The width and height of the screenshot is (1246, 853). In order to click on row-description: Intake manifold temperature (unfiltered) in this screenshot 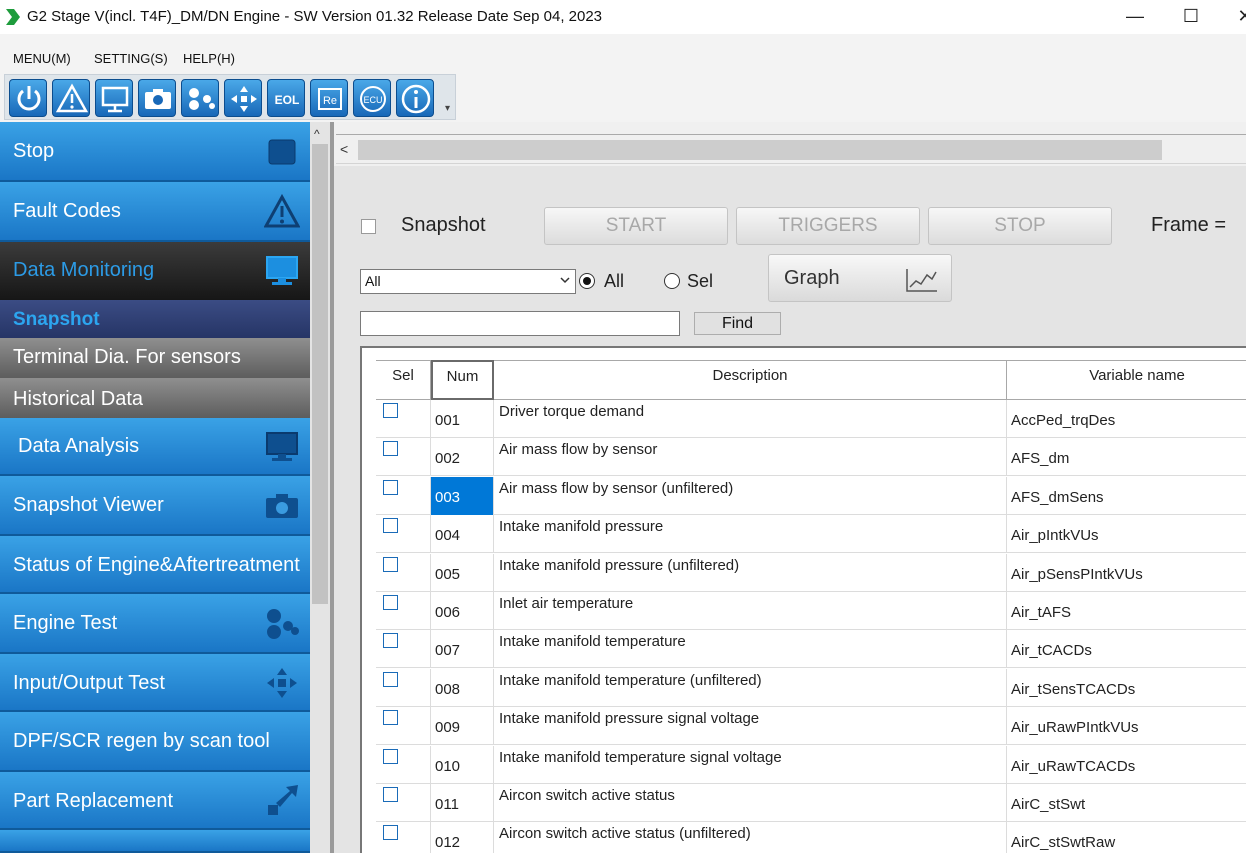, I will do `click(750, 687)`.